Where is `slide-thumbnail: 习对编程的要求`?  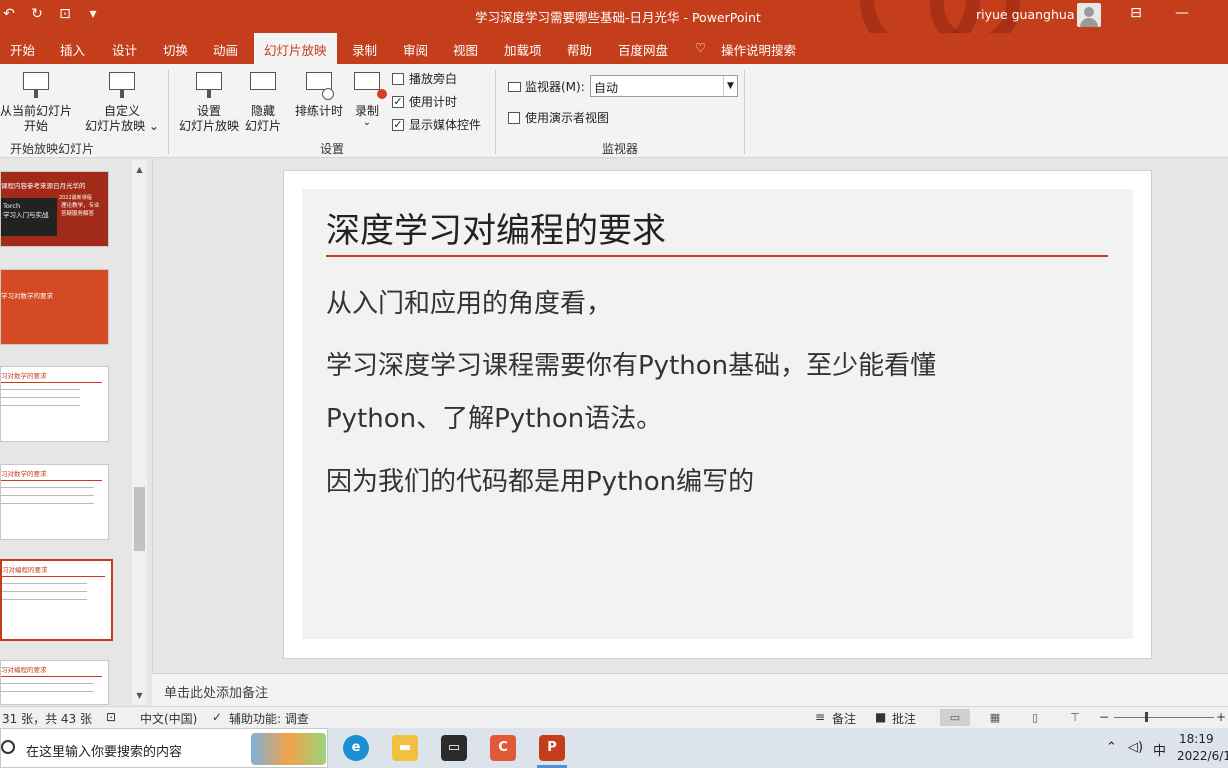
slide-thumbnail: 习对编程的要求 is located at coordinates (54, 682).